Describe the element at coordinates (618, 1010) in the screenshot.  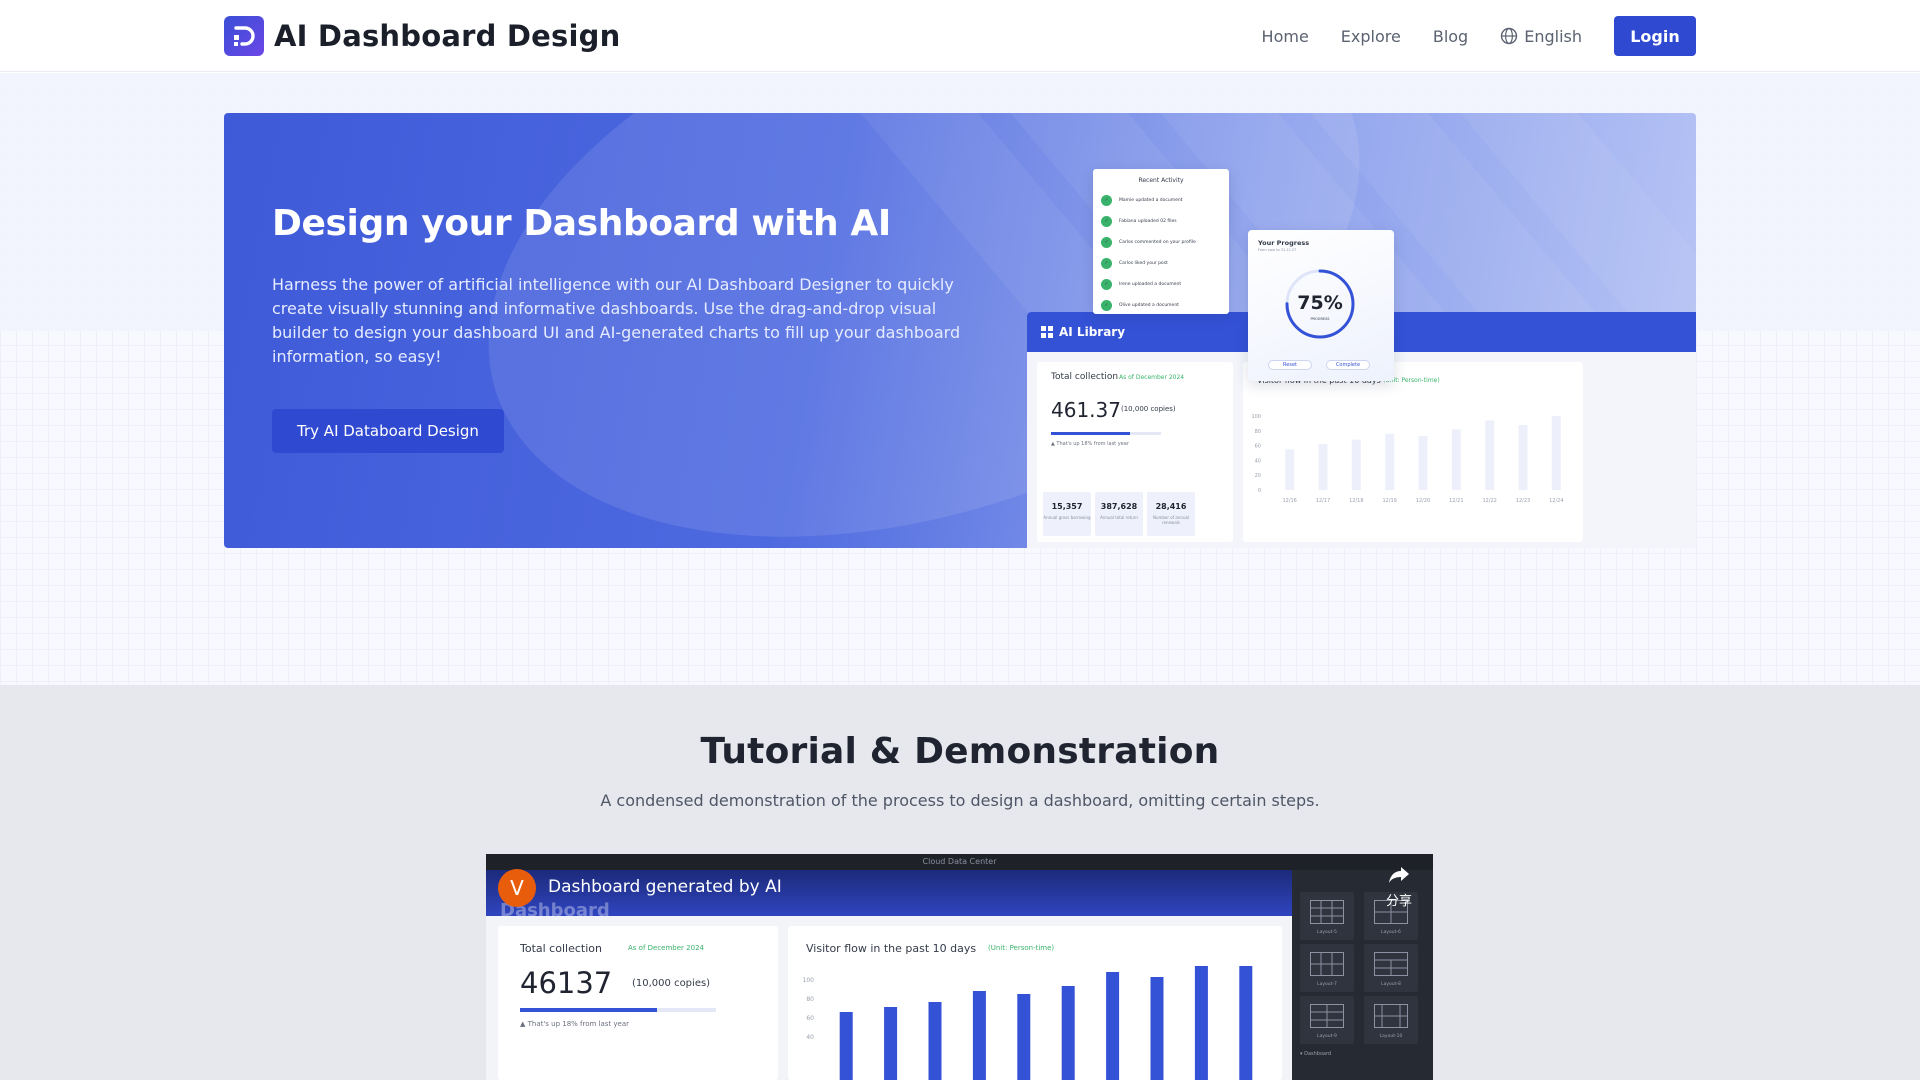
I see `video-total-collection-progress` at that location.